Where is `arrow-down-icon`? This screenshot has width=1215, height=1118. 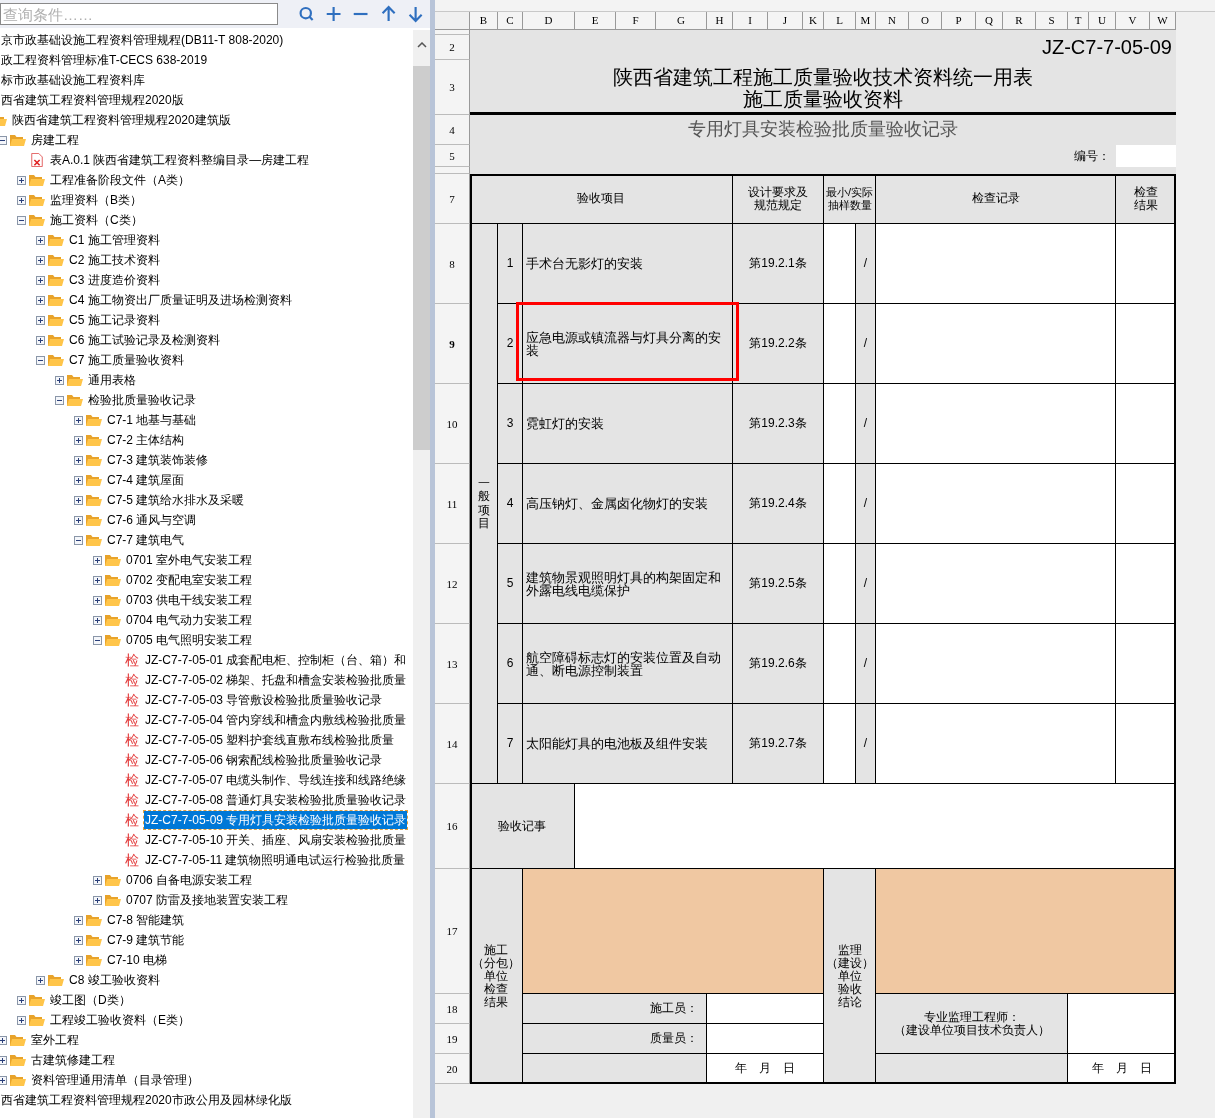
arrow-down-icon is located at coordinates (415, 14).